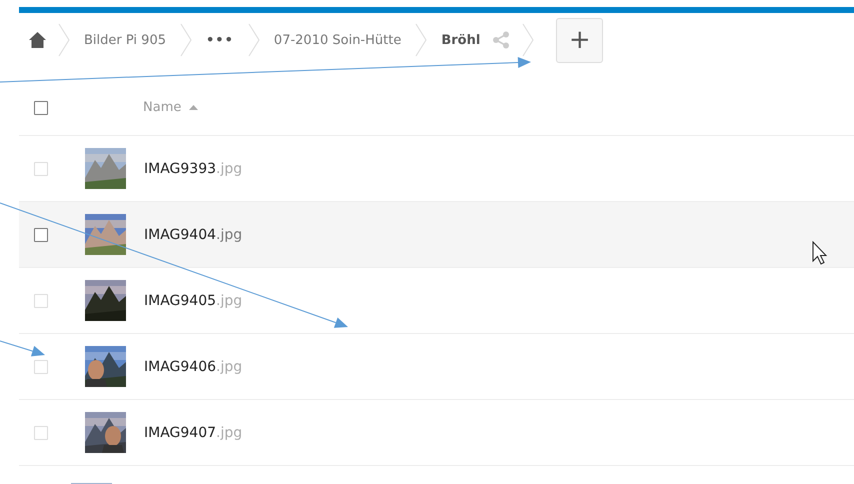 The height and width of the screenshot is (484, 854). Describe the element at coordinates (41, 235) in the screenshot. I see `row-checkbox` at that location.